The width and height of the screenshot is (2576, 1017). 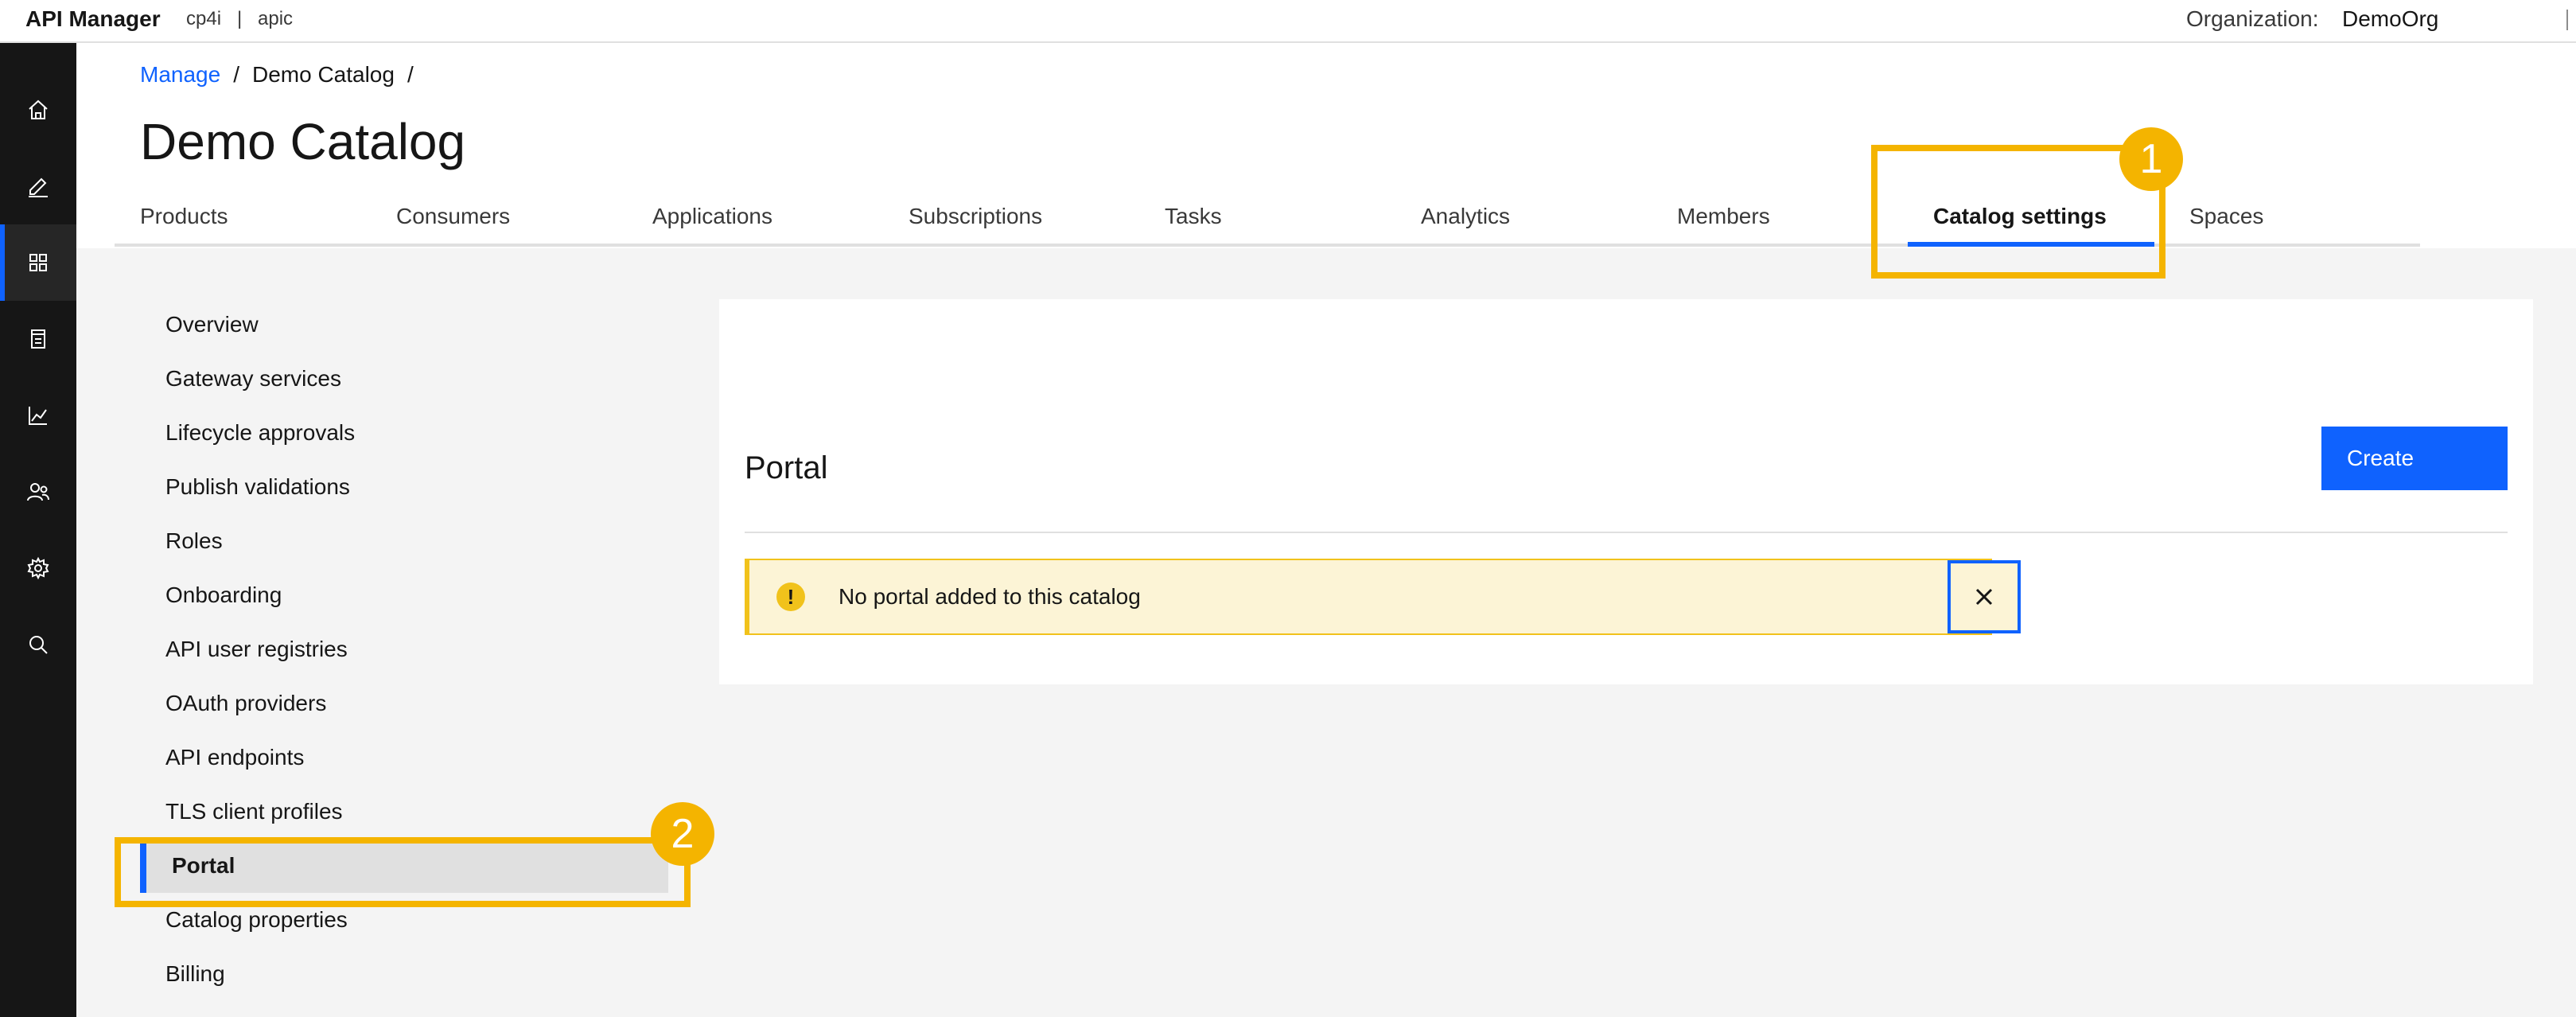 What do you see at coordinates (38, 339) in the screenshot?
I see `document-icon` at bounding box center [38, 339].